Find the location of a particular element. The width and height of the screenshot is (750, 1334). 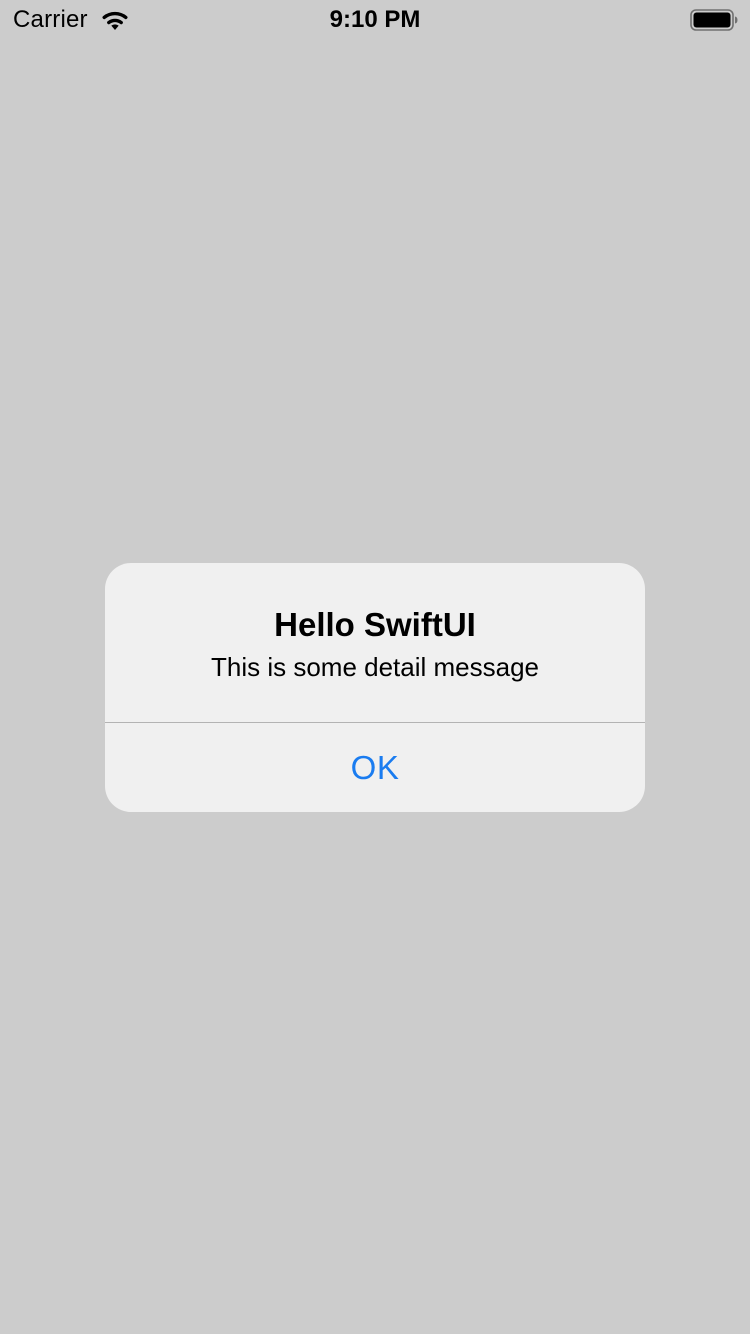

ok-button: OK is located at coordinates (375, 767).